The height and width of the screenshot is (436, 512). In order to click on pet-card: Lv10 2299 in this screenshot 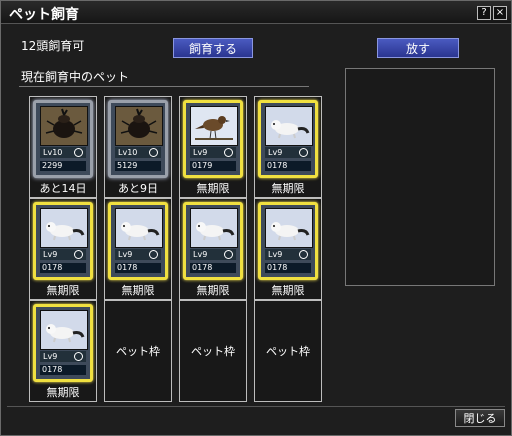, I will do `click(63, 139)`.